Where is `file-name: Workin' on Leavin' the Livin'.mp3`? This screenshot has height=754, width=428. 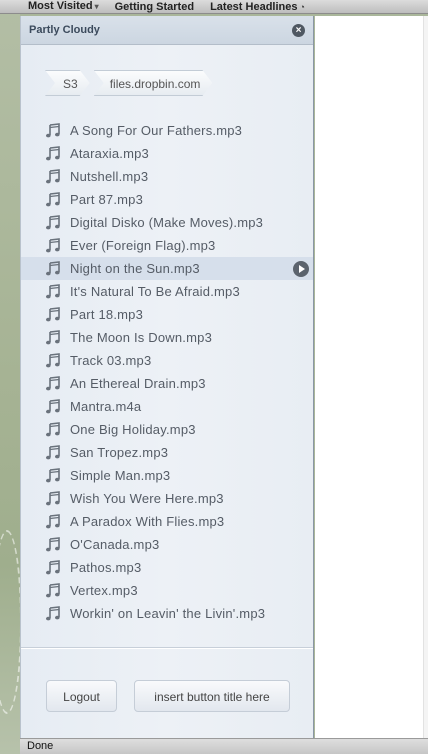 file-name: Workin' on Leavin' the Livin'.mp3 is located at coordinates (168, 613).